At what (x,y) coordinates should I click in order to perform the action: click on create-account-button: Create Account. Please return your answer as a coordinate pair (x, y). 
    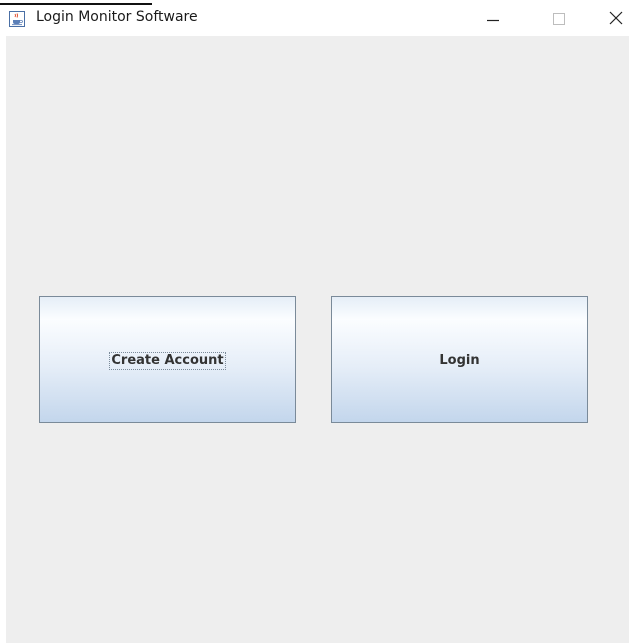
    Looking at the image, I should click on (167, 359).